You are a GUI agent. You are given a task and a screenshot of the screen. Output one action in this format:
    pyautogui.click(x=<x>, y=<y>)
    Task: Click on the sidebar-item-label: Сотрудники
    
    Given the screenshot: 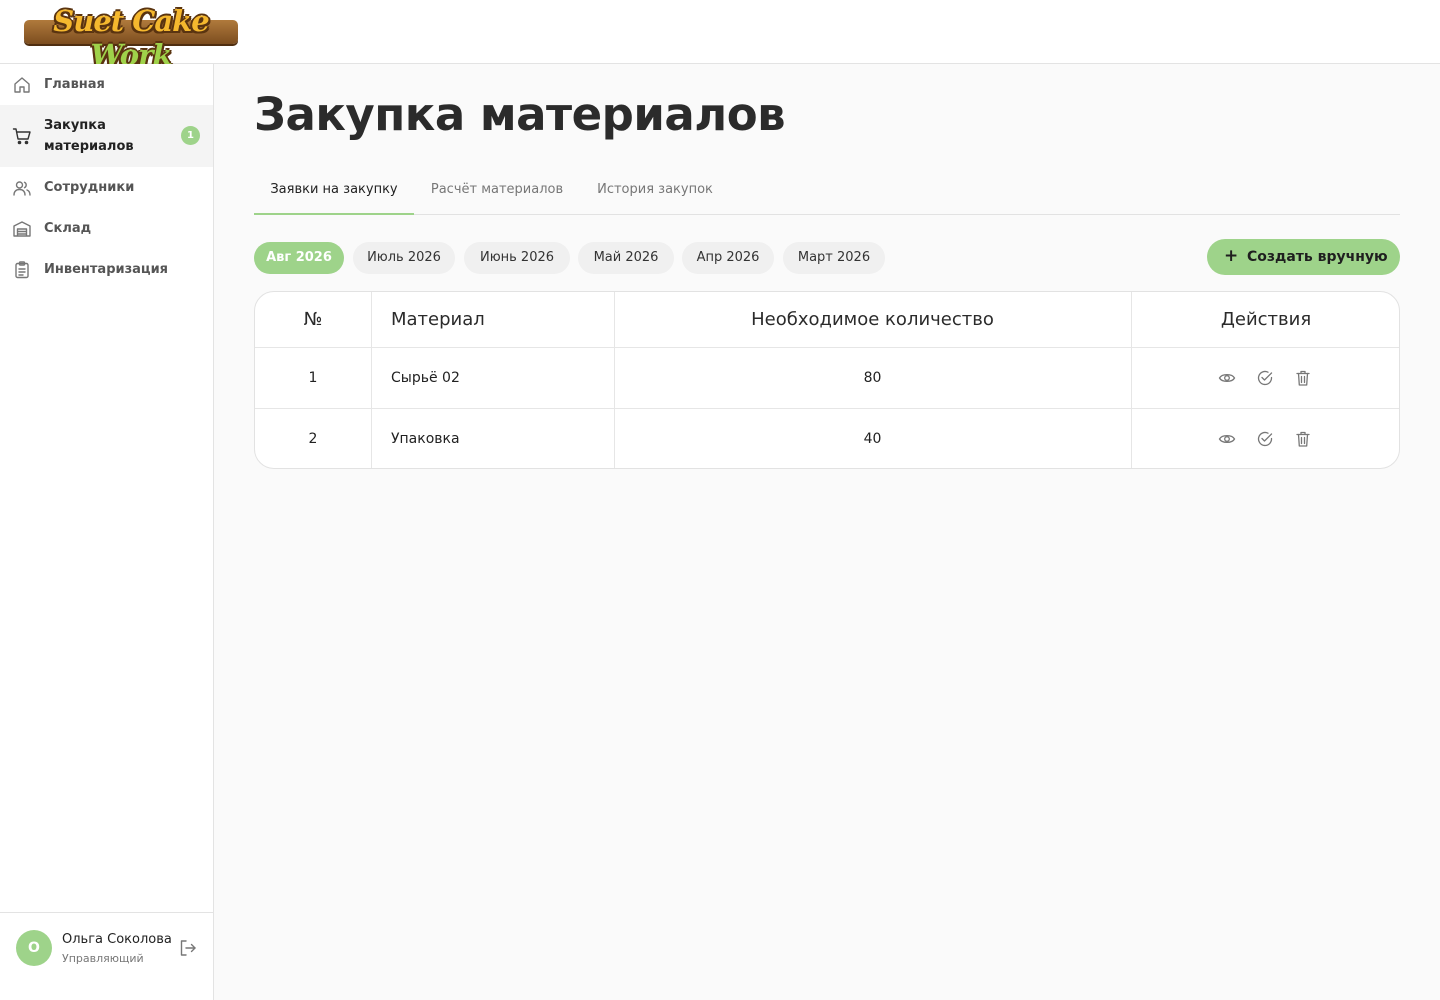 What is the action you would take?
    pyautogui.click(x=89, y=187)
    